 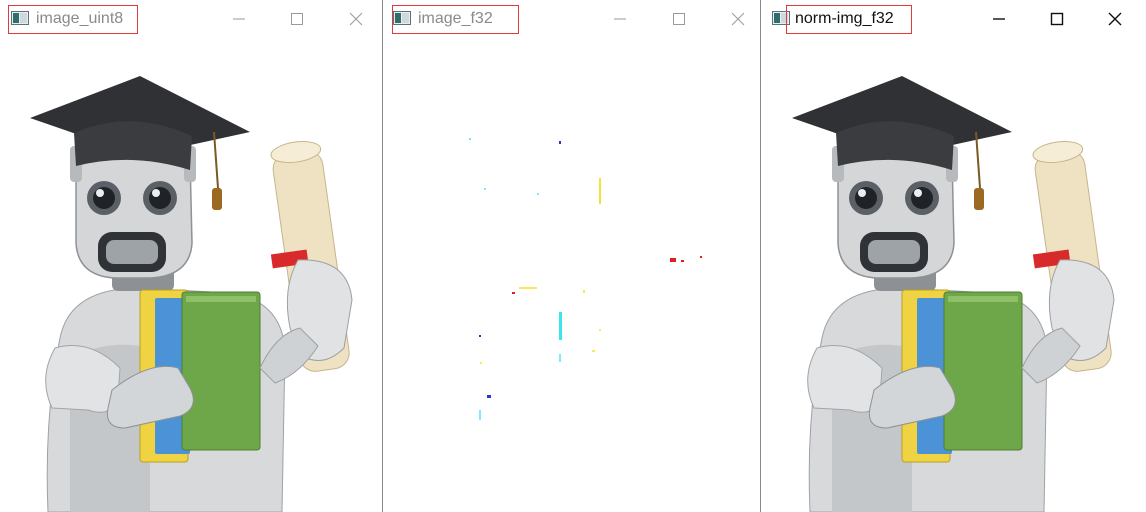 What do you see at coordinates (191, 19) in the screenshot?
I see `window-titlebar: image_uint8` at bounding box center [191, 19].